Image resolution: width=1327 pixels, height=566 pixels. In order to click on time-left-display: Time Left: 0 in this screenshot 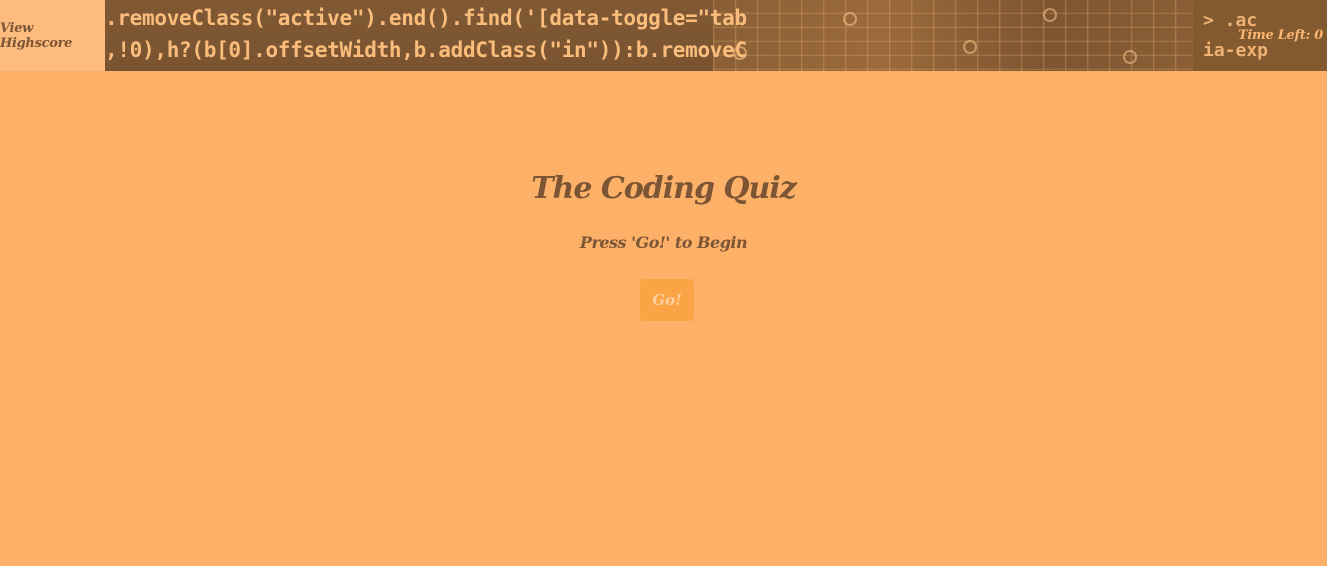, I will do `click(1280, 35)`.